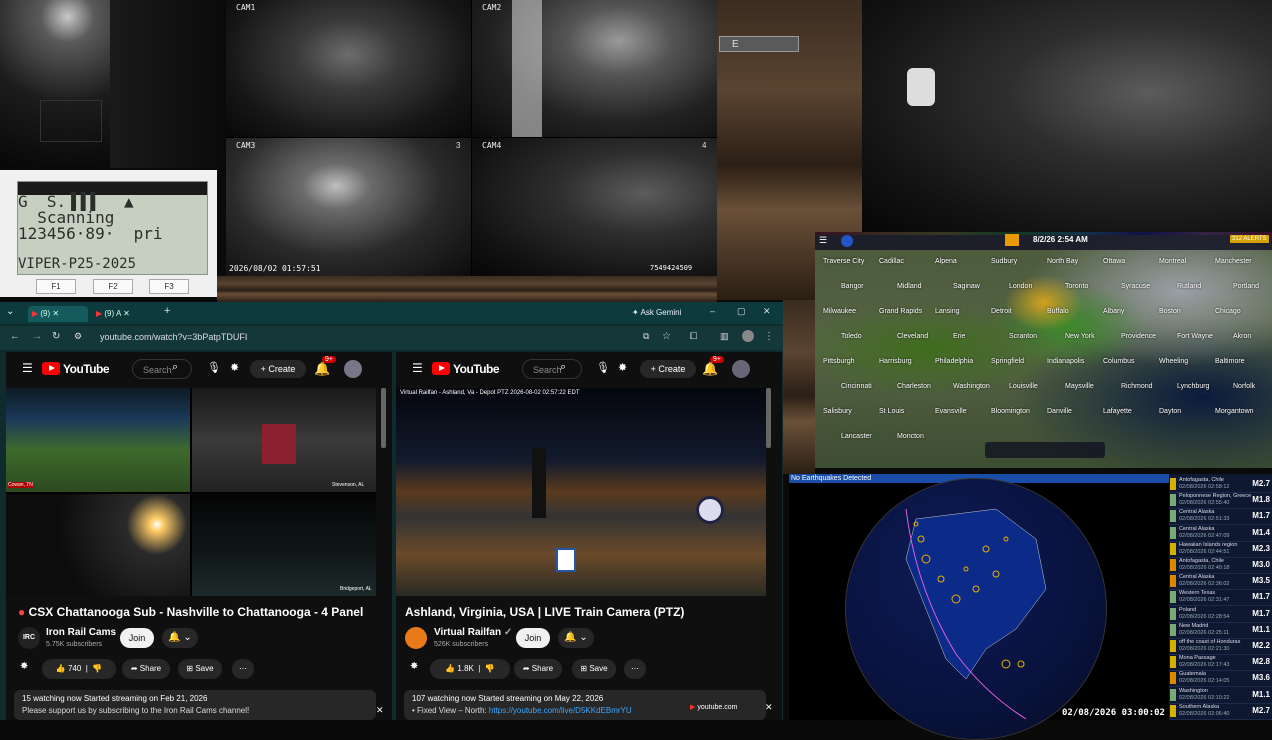  Describe the element at coordinates (380, 710) in the screenshot. I see `close-panel-icon: ✕` at that location.